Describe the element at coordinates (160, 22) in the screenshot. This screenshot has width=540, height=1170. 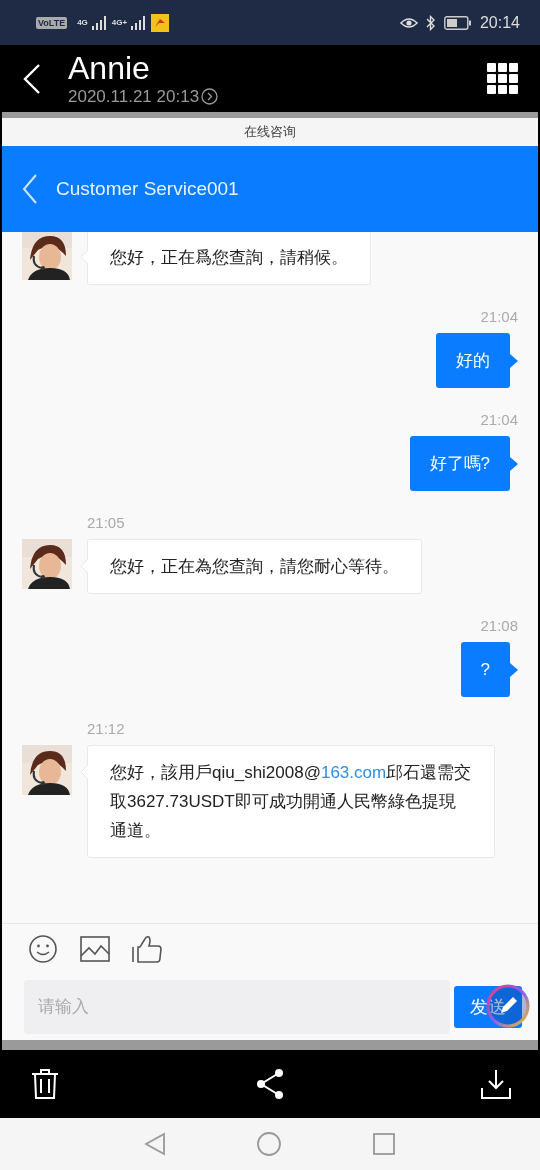
I see `app-icon` at that location.